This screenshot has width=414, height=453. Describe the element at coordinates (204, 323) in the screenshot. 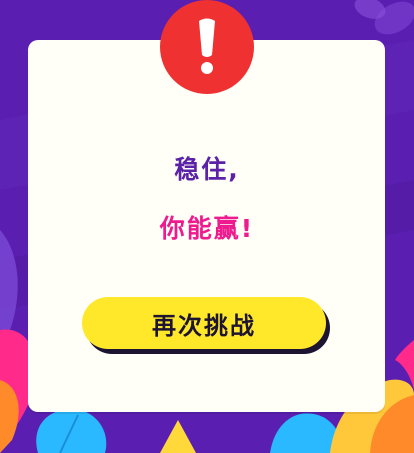

I see `retry-button: 再次挑战` at that location.